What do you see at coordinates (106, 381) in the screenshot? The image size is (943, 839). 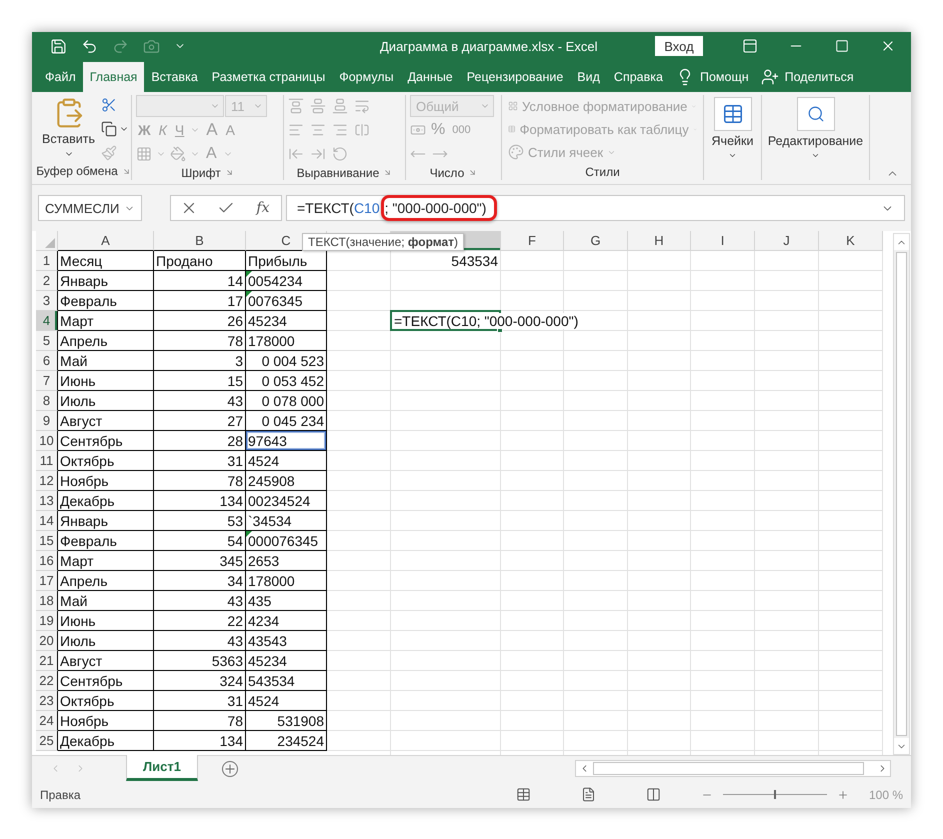 I see `table-cell: Июнь` at bounding box center [106, 381].